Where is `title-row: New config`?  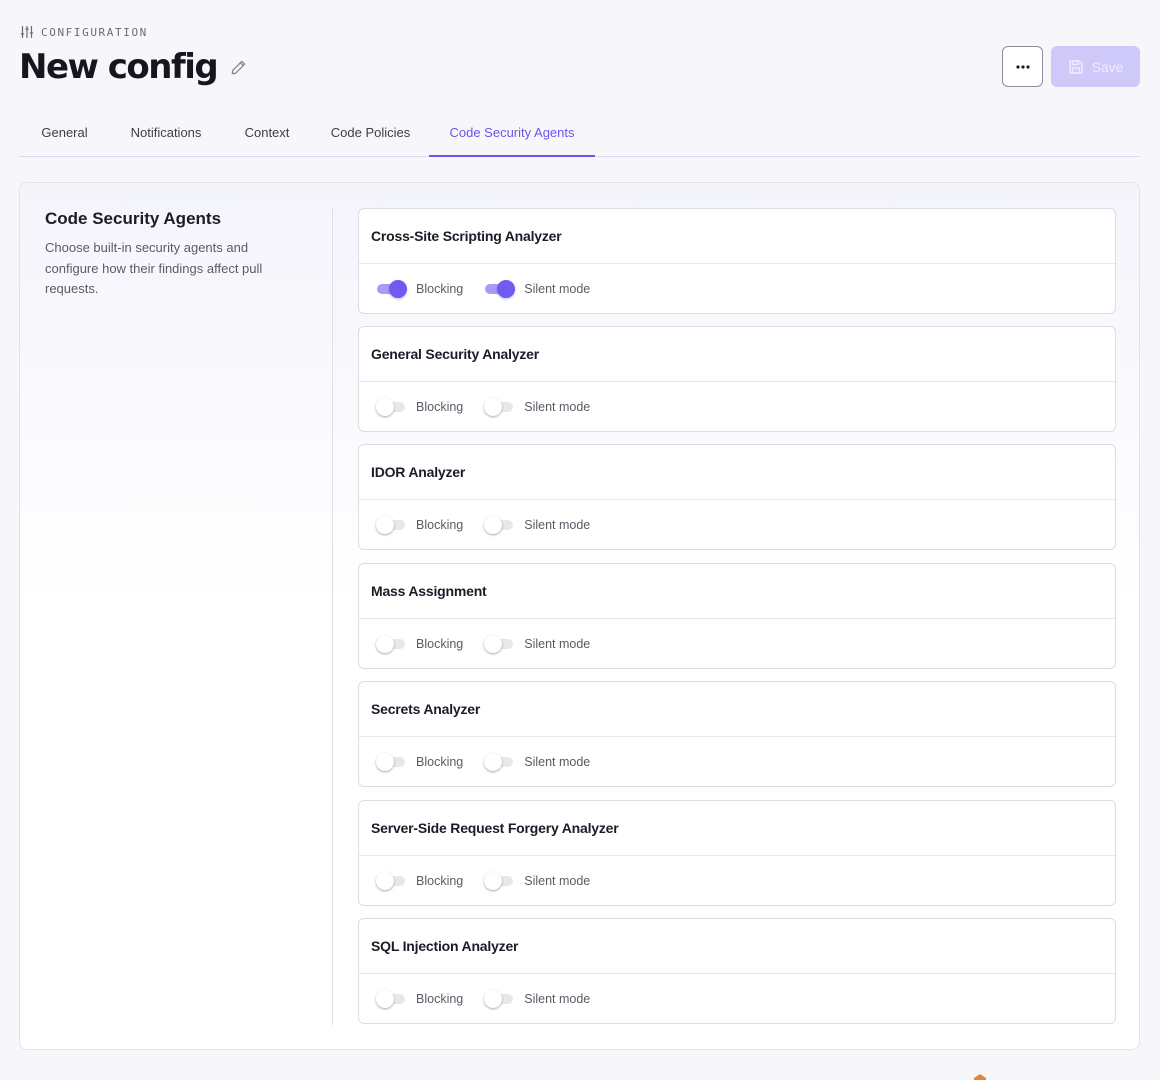
title-row: New config is located at coordinates (134, 67).